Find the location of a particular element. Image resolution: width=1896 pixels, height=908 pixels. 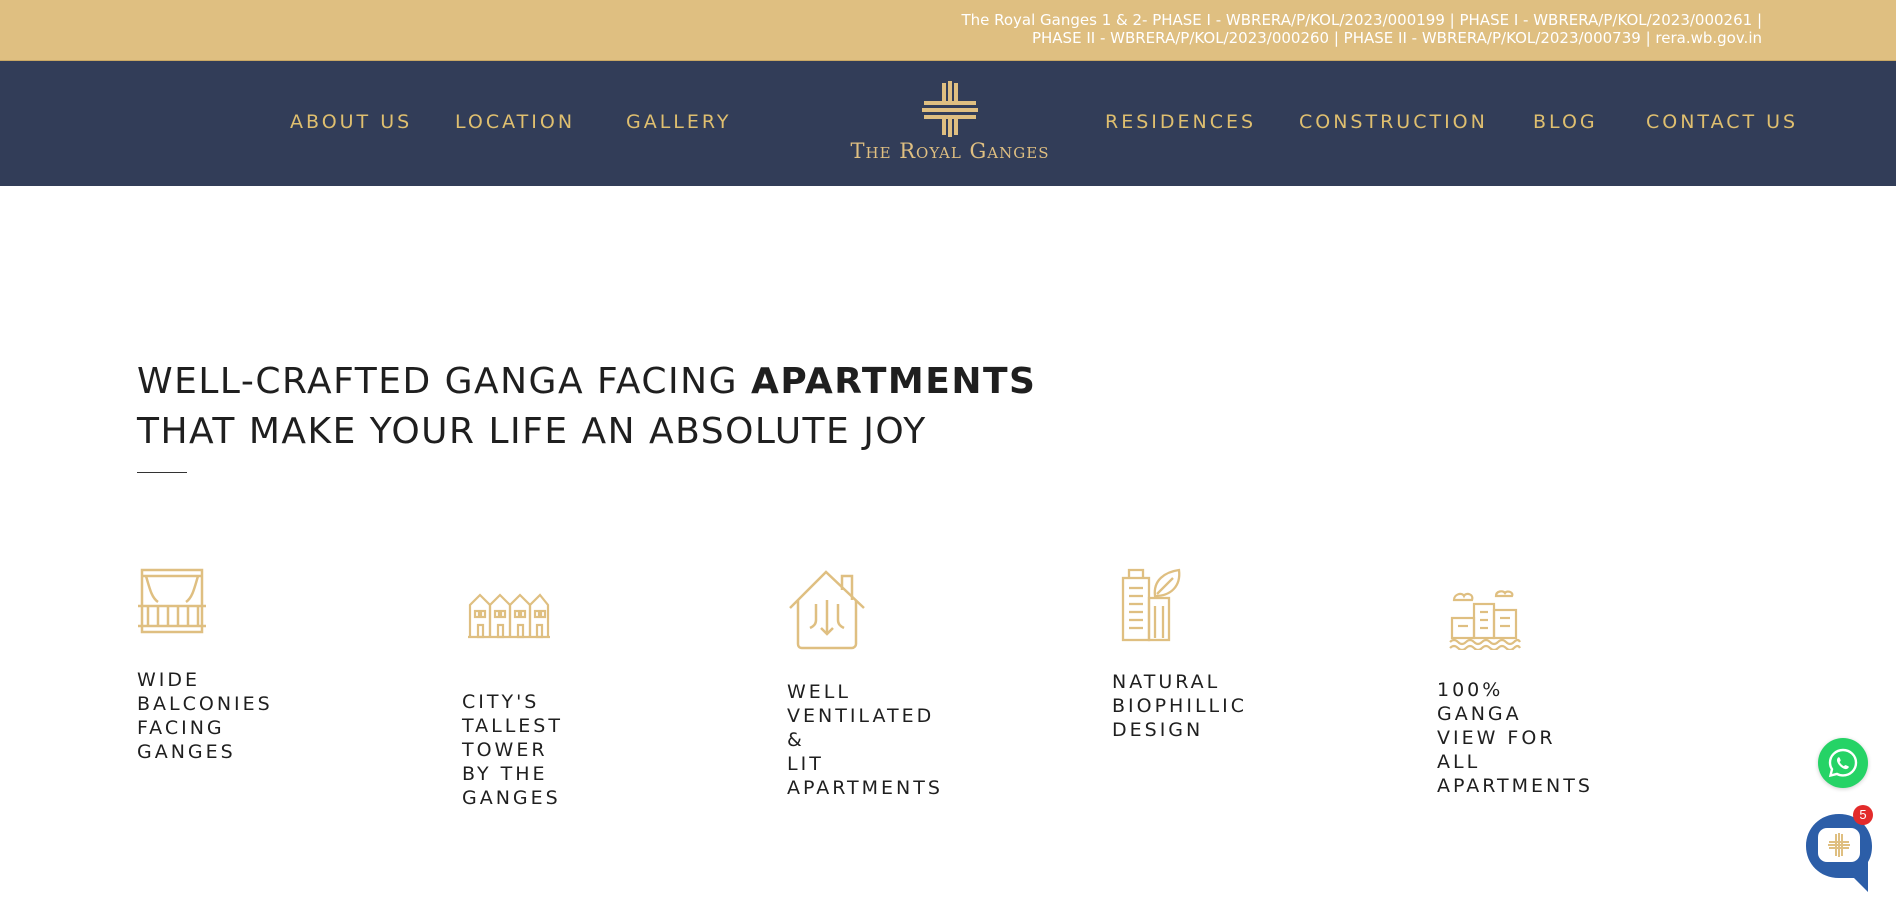

buildings-icon is located at coordinates (509, 616).